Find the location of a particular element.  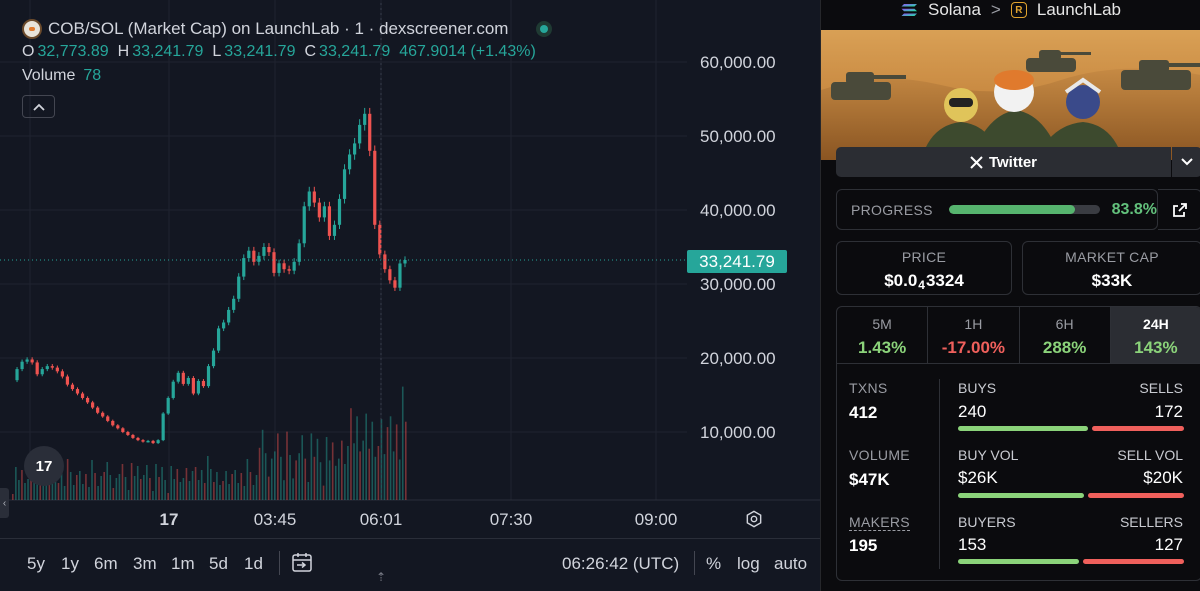

twitter-link-button: Twitter is located at coordinates (1003, 162).